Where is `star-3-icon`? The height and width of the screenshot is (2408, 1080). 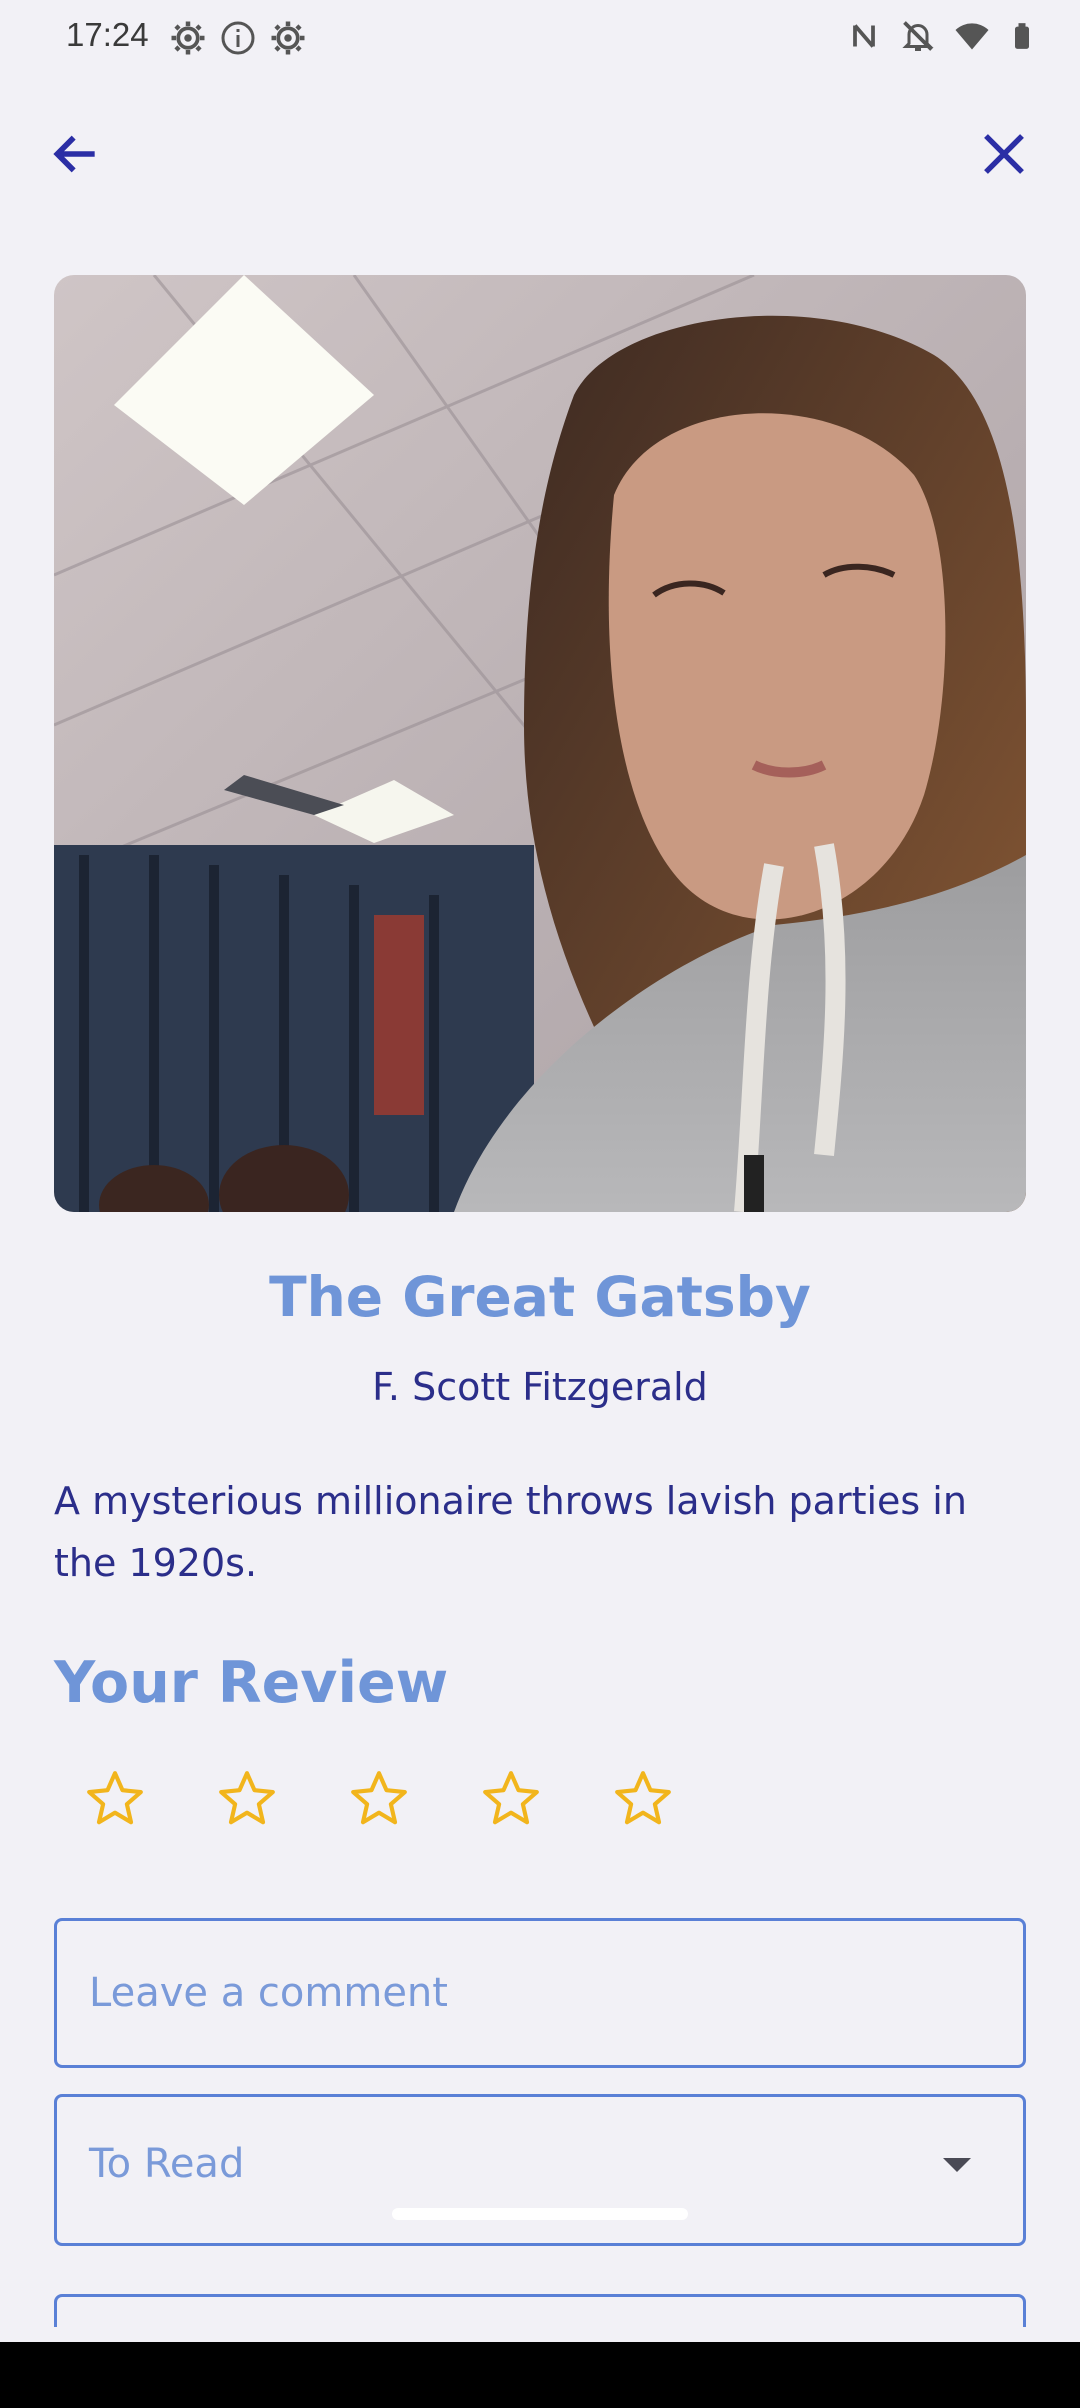 star-3-icon is located at coordinates (379, 1799).